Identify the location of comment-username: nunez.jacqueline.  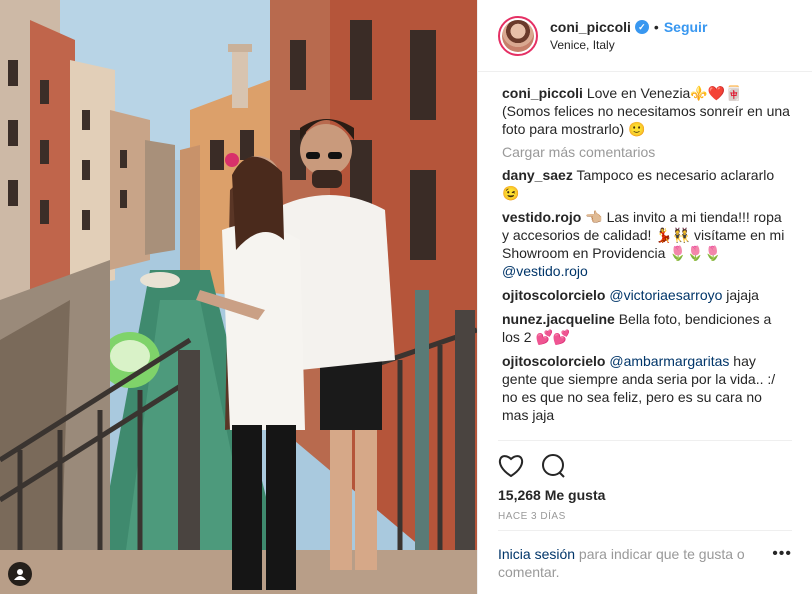
(558, 319).